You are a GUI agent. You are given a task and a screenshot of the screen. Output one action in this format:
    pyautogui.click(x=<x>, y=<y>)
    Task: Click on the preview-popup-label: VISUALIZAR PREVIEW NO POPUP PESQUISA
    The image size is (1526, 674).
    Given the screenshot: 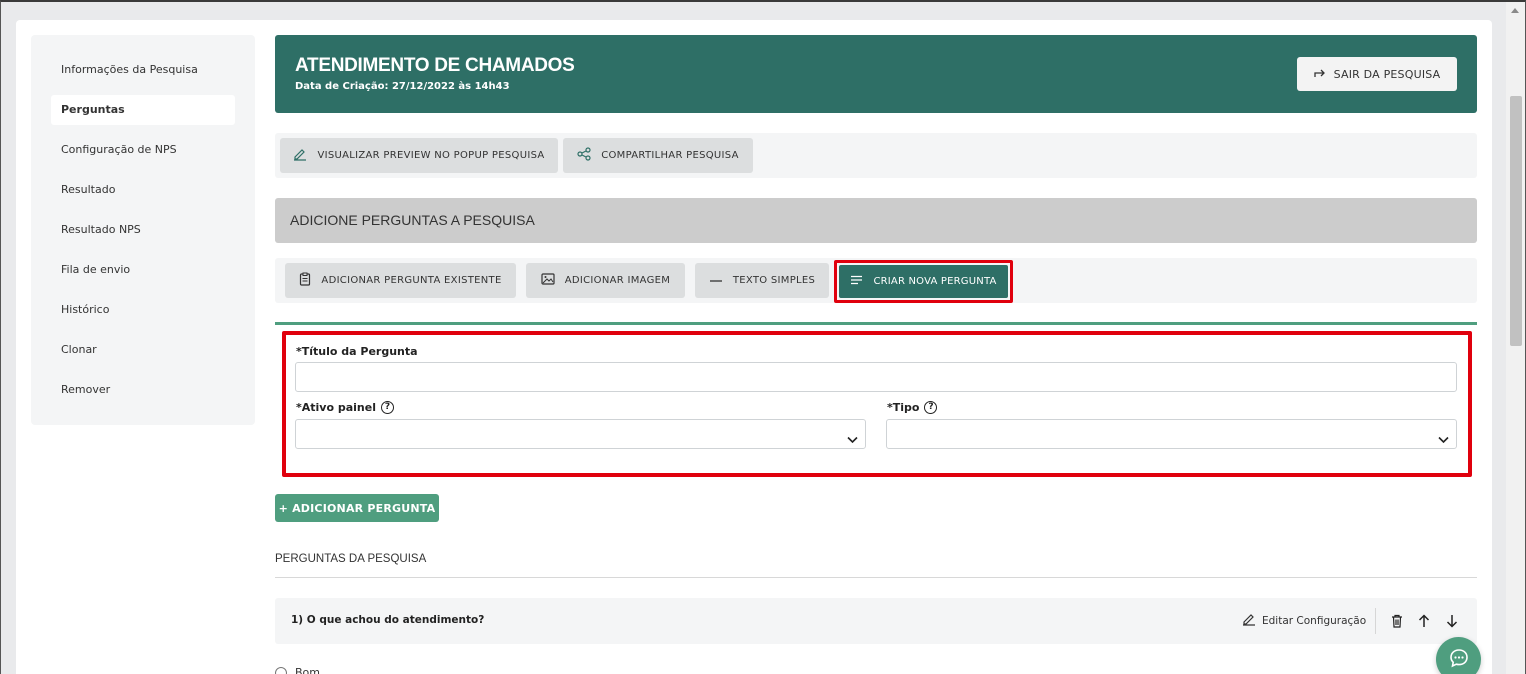 What is the action you would take?
    pyautogui.click(x=431, y=155)
    